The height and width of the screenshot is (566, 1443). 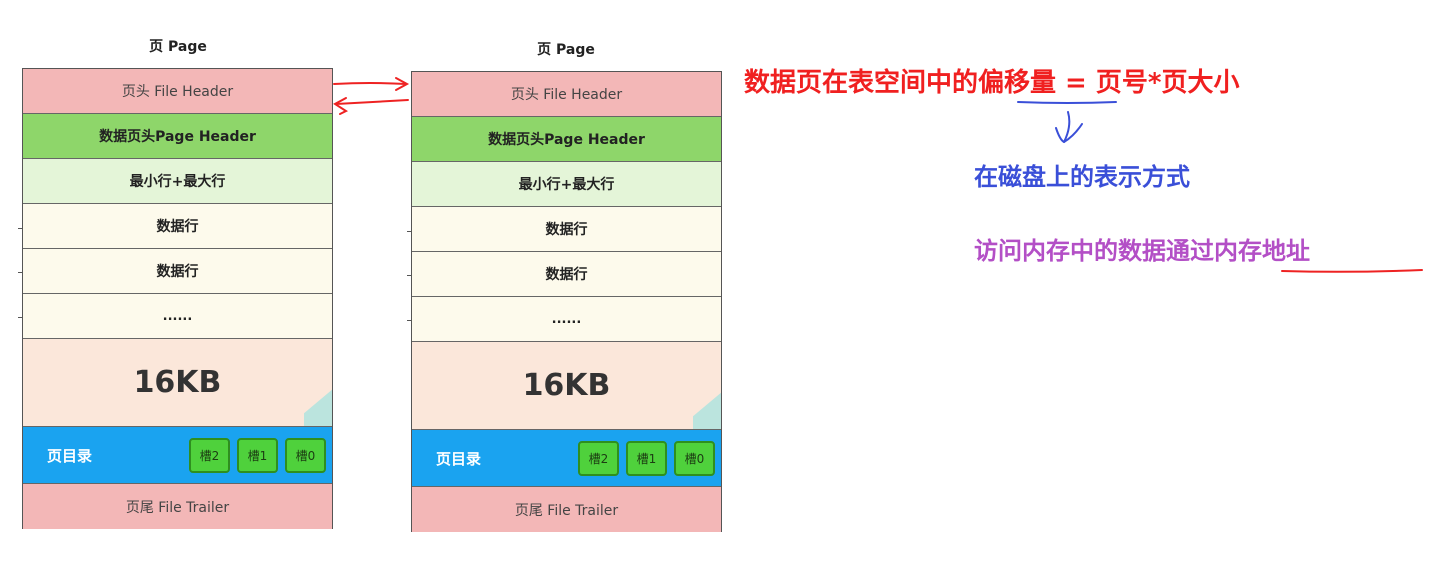 What do you see at coordinates (372, 102) in the screenshot?
I see `prev-page-arrow` at bounding box center [372, 102].